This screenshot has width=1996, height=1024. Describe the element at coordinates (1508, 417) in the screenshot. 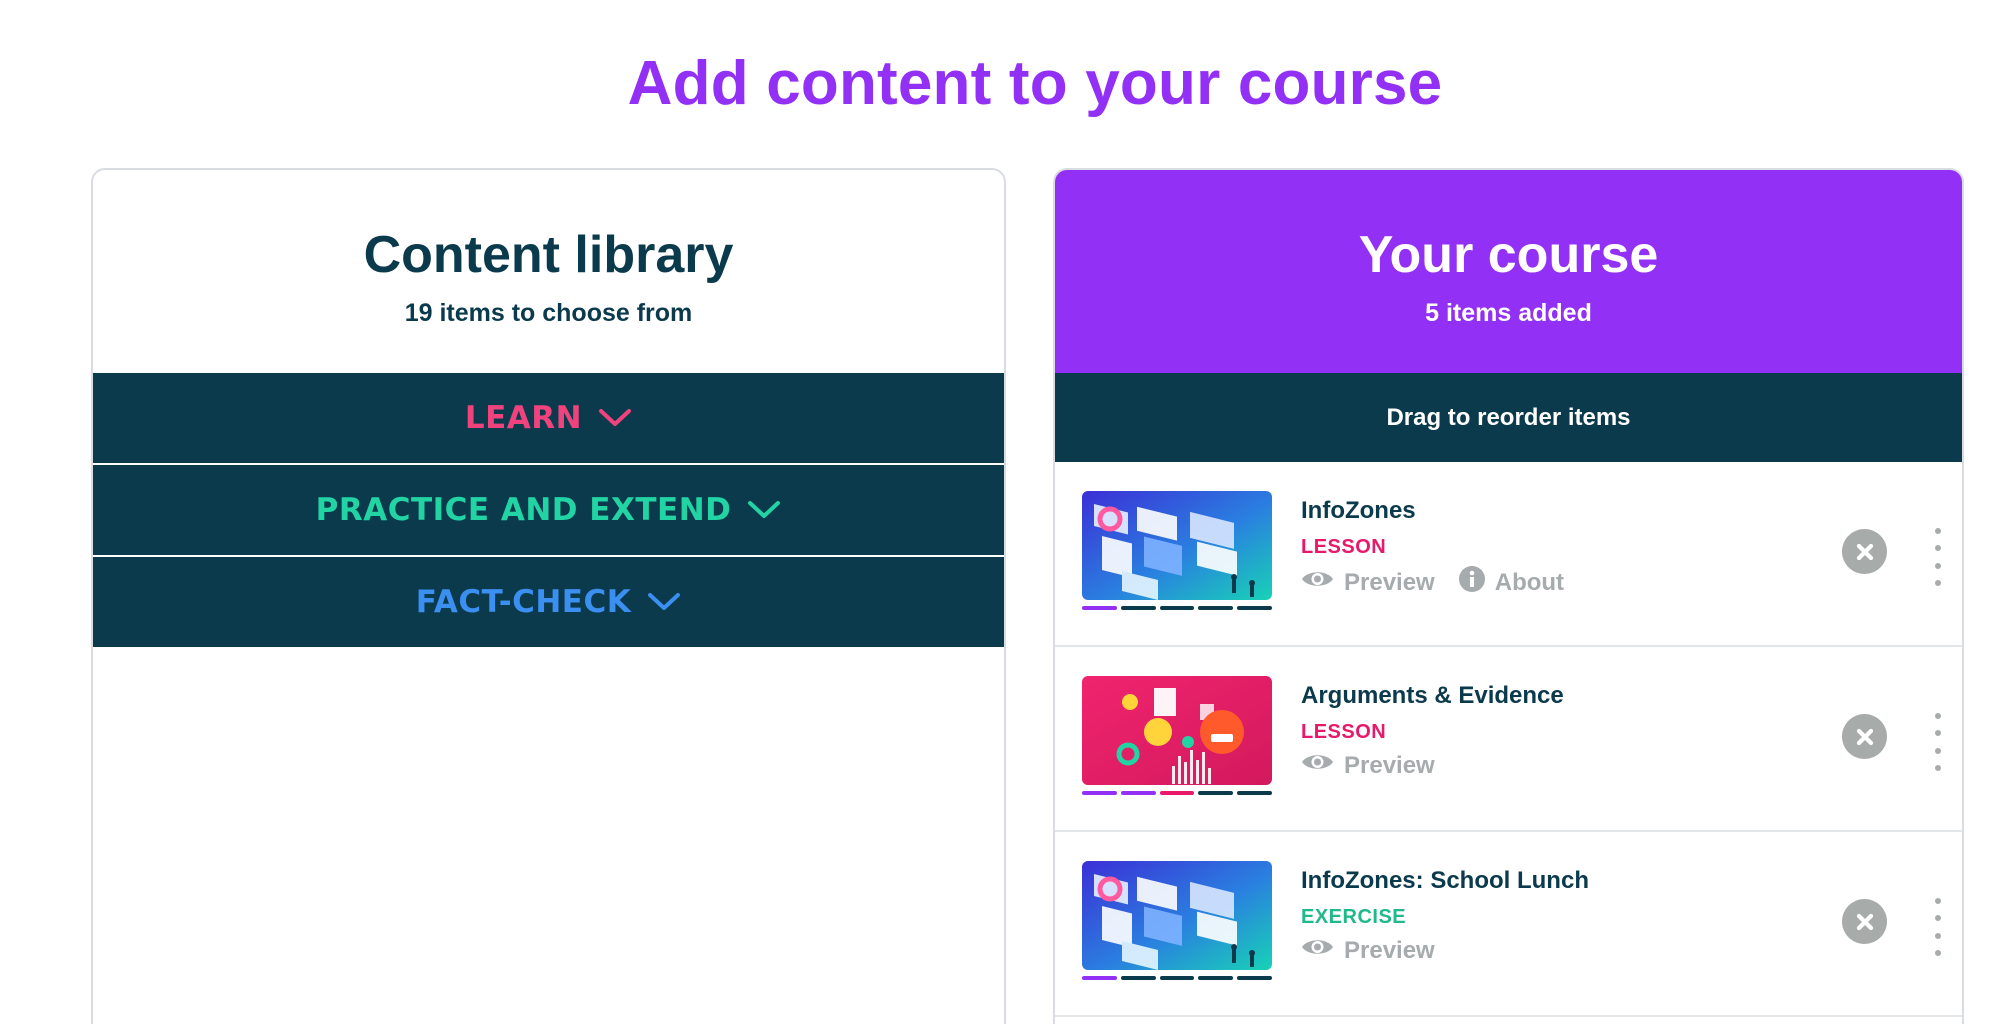

I see `drag-hint-bar: Drag to reorder items` at that location.